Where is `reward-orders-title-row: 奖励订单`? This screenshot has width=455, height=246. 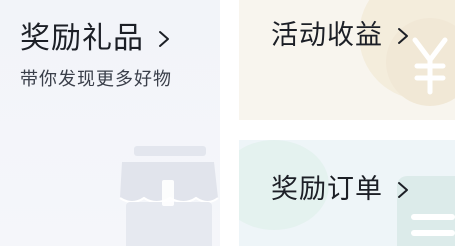
reward-orders-title-row: 奖励订单 is located at coordinates (341, 190).